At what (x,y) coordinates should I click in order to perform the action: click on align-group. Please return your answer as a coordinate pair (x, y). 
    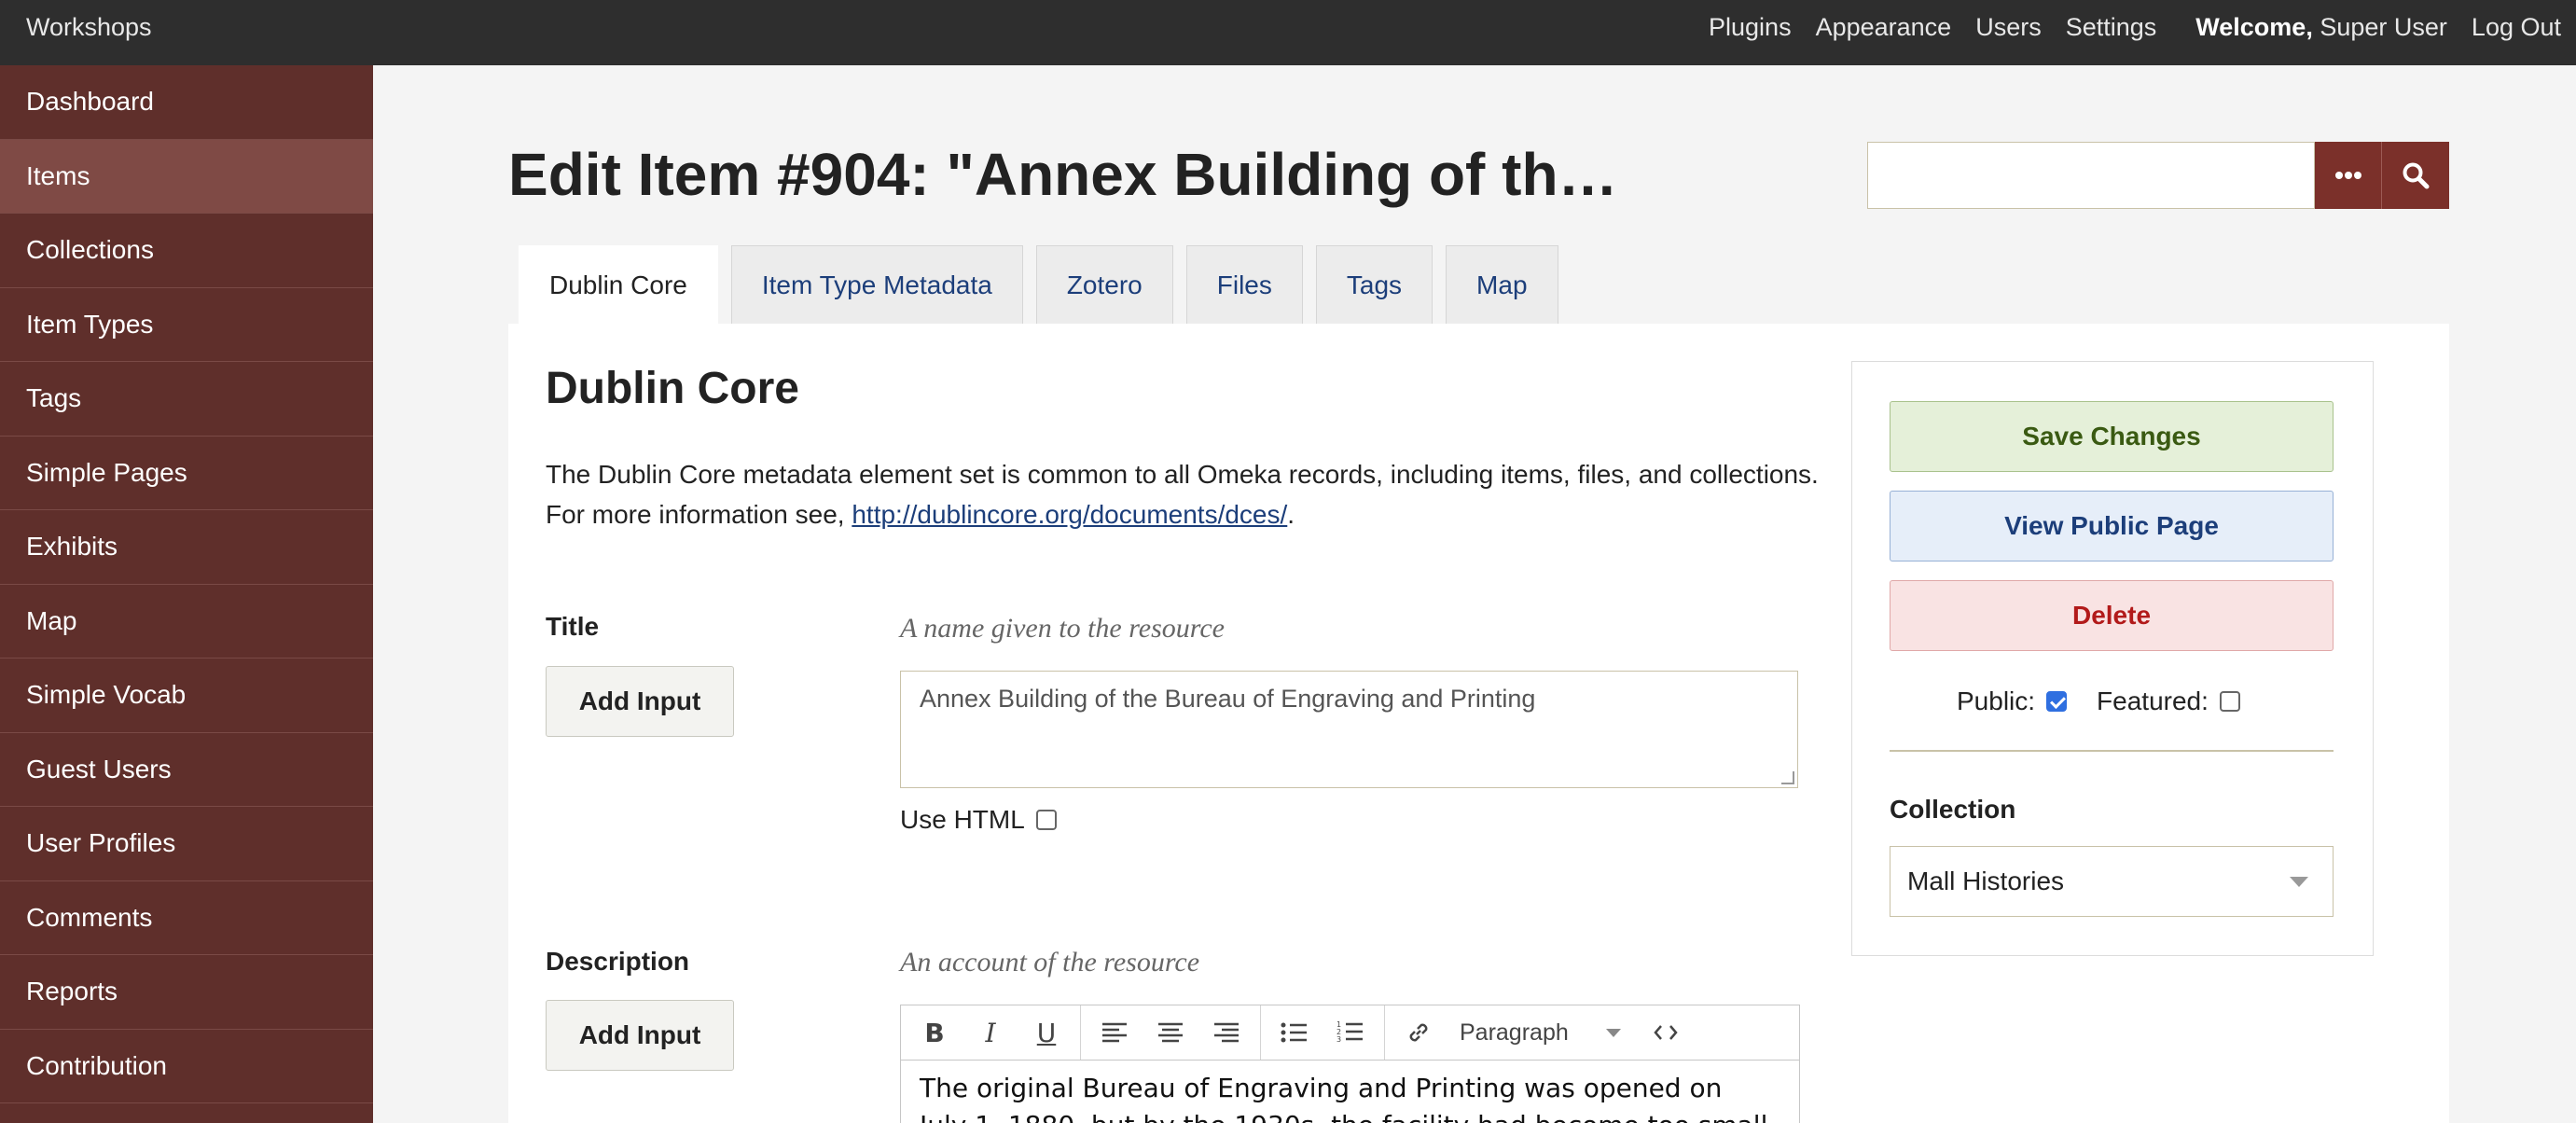
    Looking at the image, I should click on (1171, 1032).